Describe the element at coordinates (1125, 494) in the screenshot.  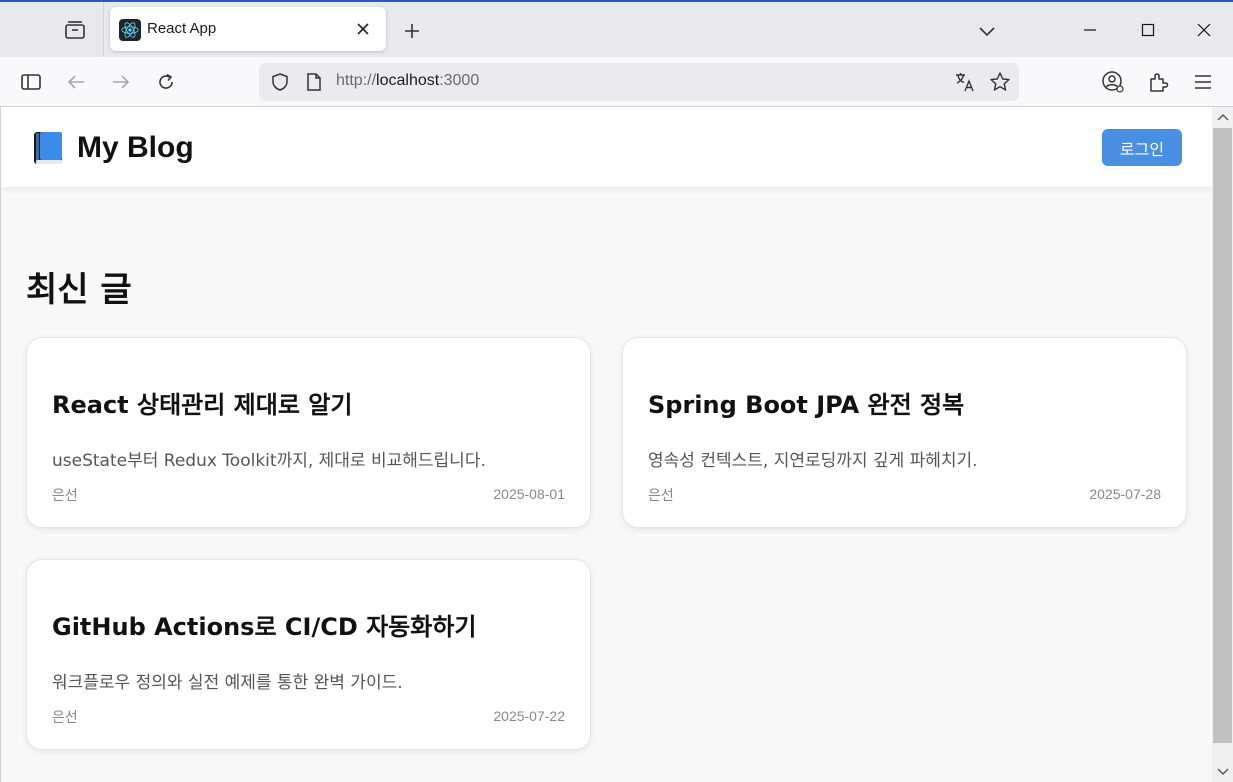
I see `post-date: 2025-07-28` at that location.